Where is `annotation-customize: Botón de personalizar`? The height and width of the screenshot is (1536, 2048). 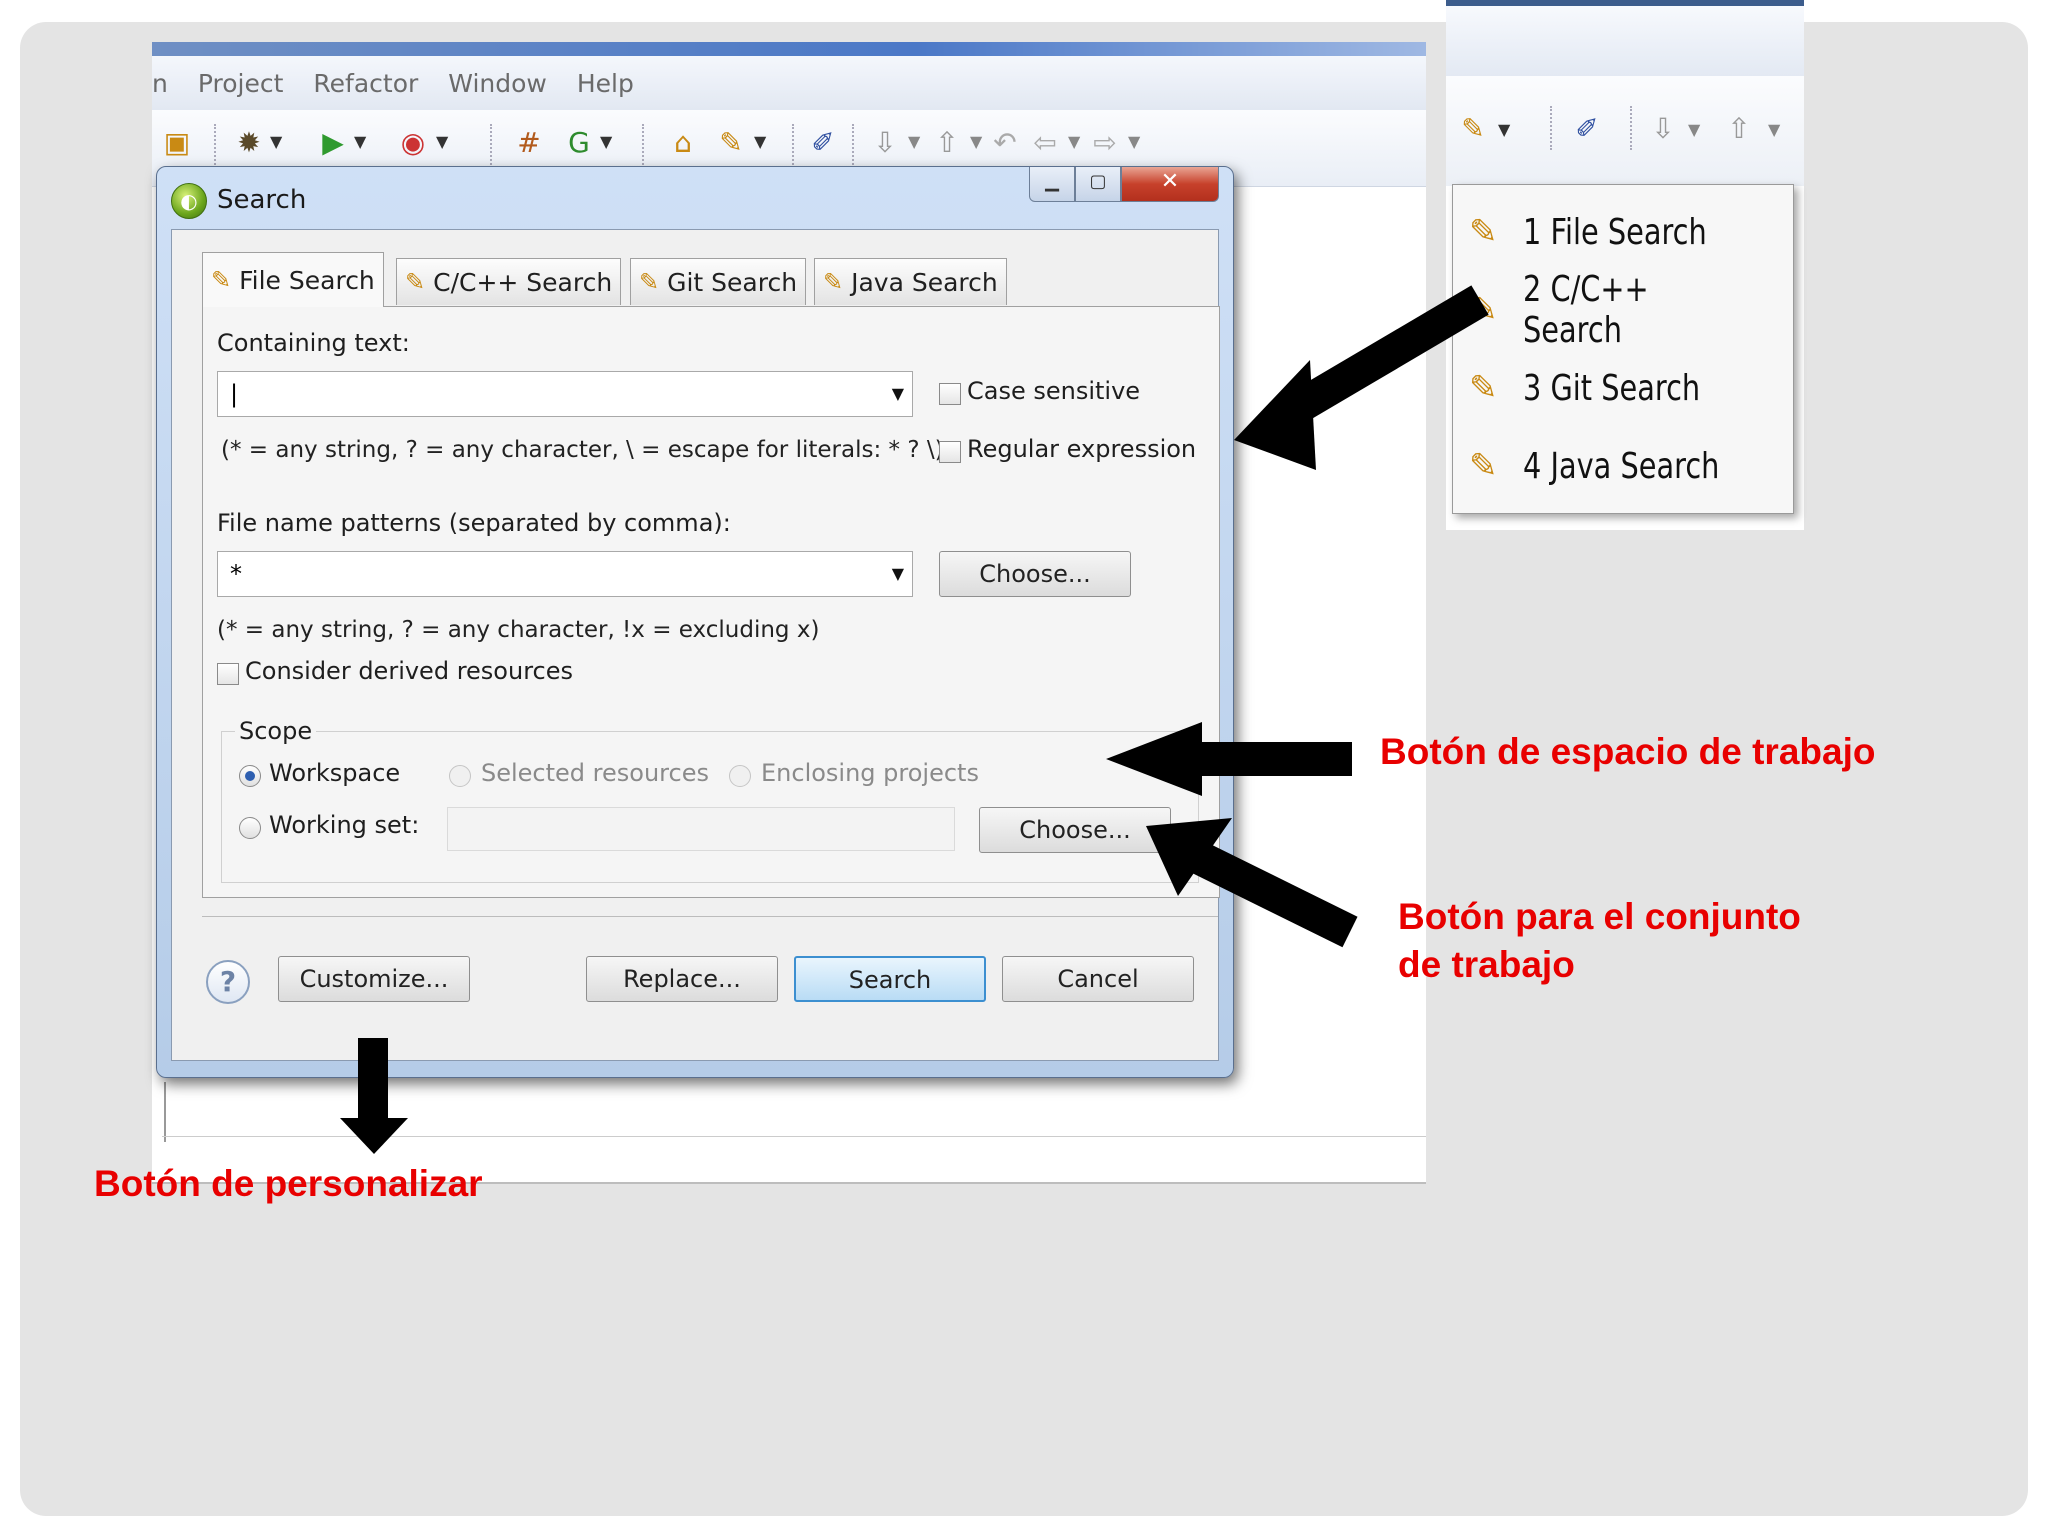 annotation-customize: Botón de personalizar is located at coordinates (288, 1183).